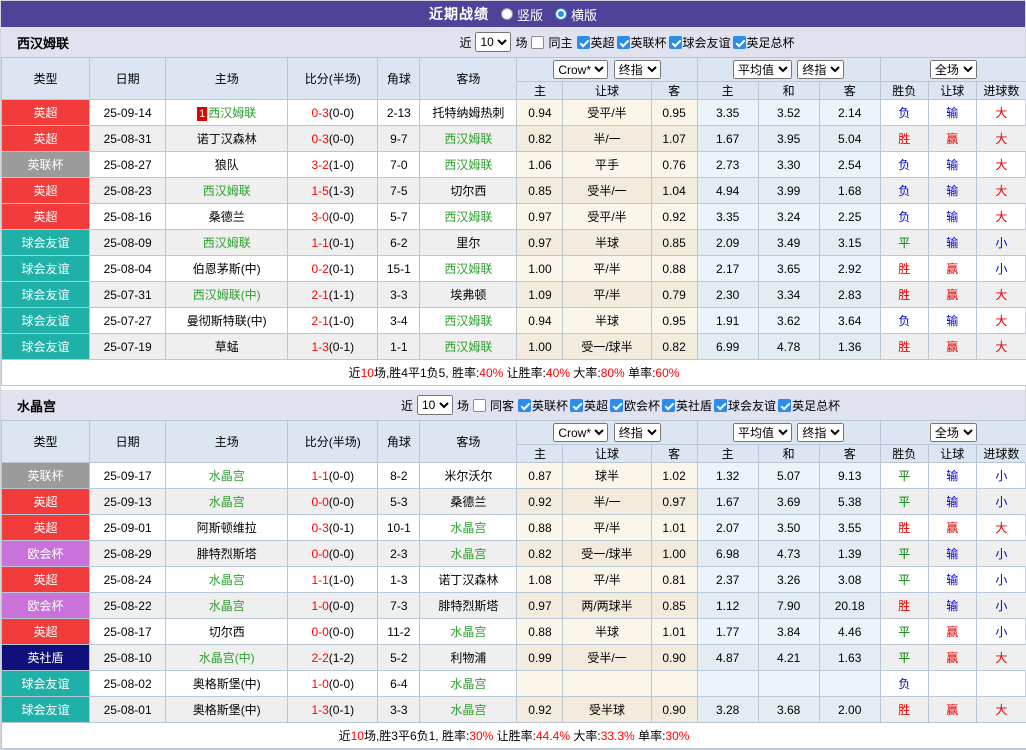  What do you see at coordinates (468, 606) in the screenshot?
I see `away-team-name: 腓特烈斯塔` at bounding box center [468, 606].